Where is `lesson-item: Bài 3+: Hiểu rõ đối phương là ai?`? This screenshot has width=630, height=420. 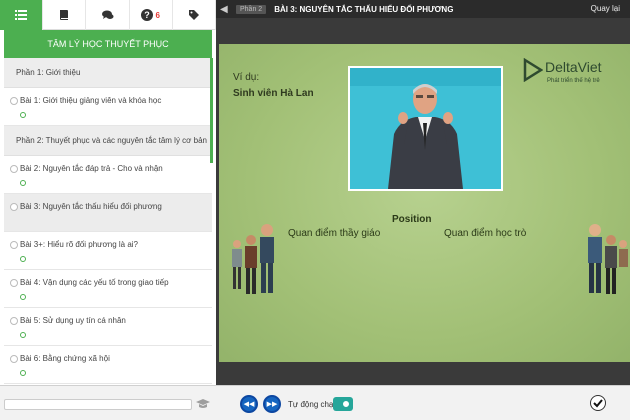
lesson-item: Bài 3+: Hiểu rõ đối phương là ai? is located at coordinates (108, 251).